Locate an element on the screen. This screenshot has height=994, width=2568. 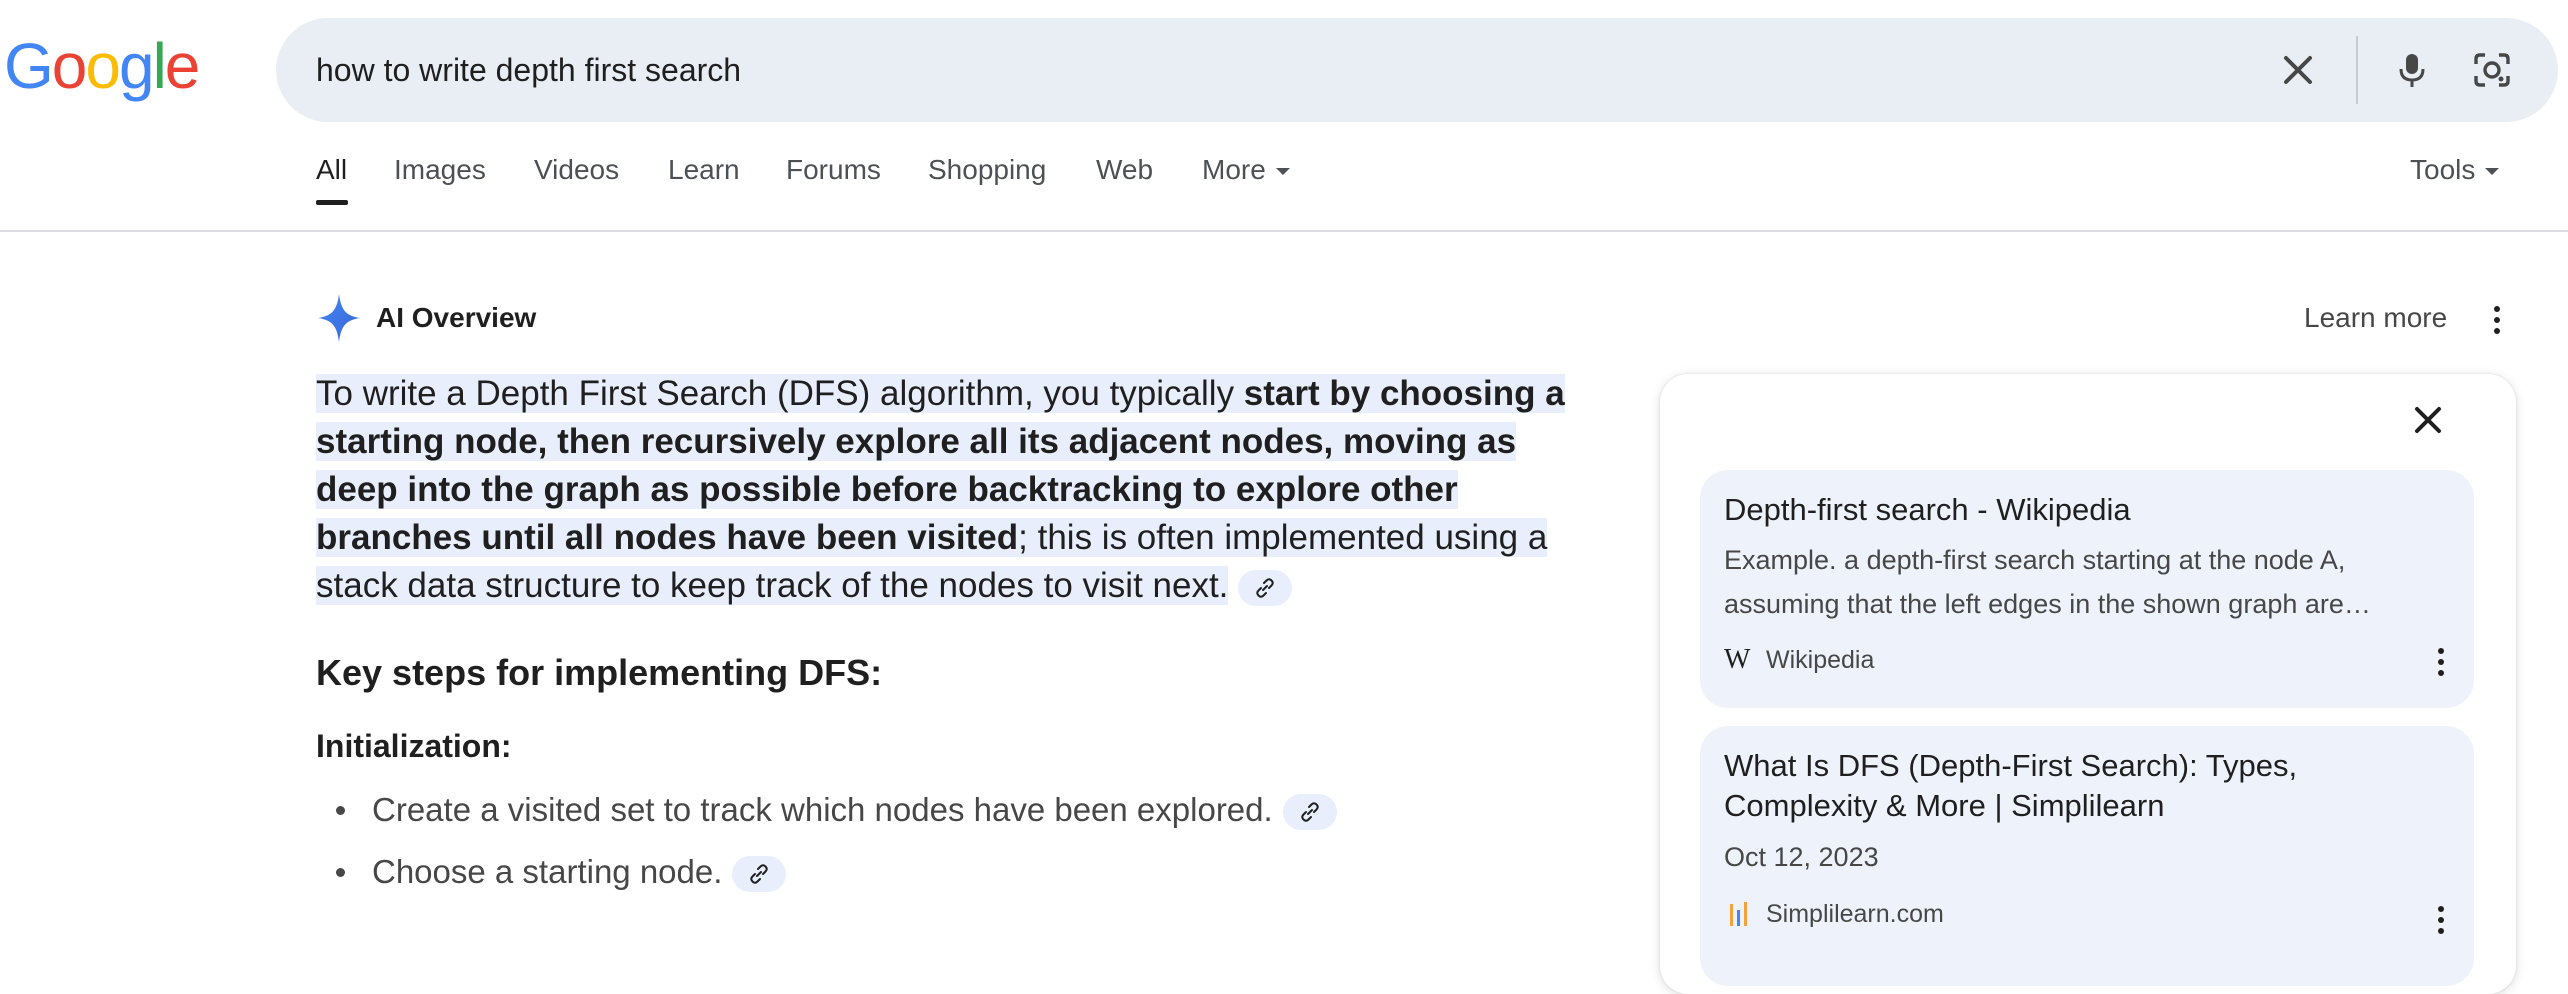
google-logo: Google is located at coordinates (102, 66).